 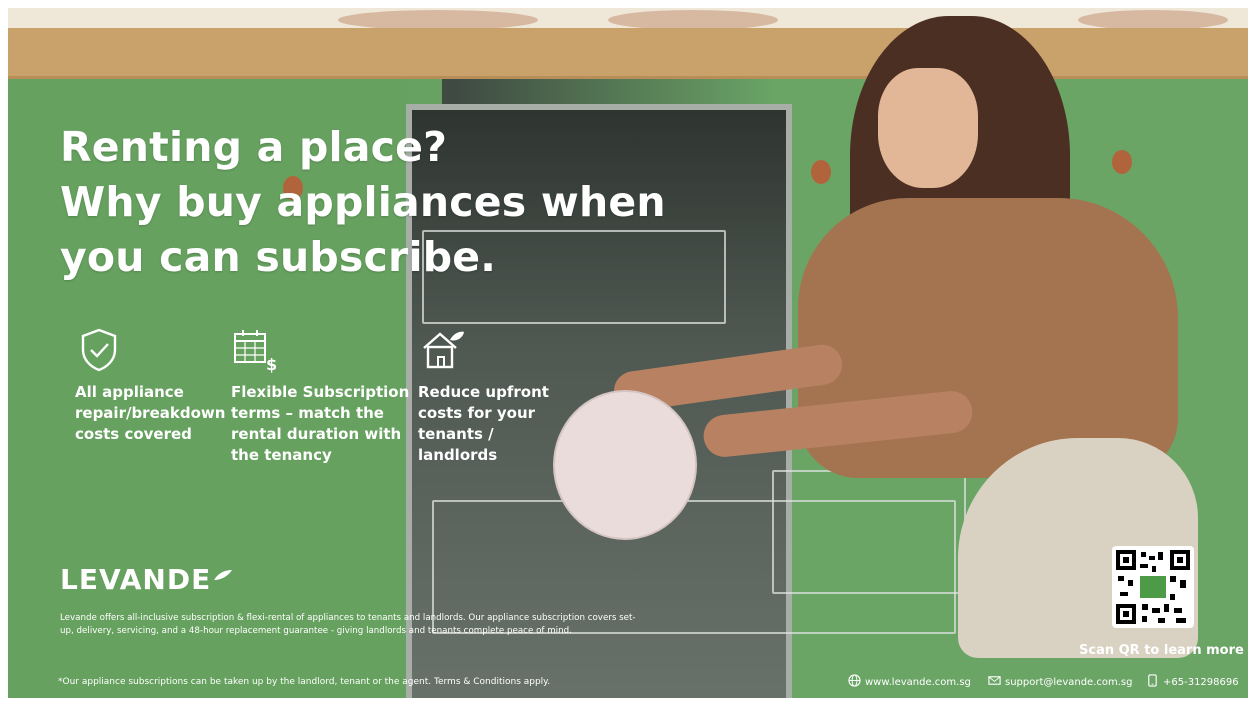 I want to click on feature-text-line: All appliance, so click(x=129, y=392).